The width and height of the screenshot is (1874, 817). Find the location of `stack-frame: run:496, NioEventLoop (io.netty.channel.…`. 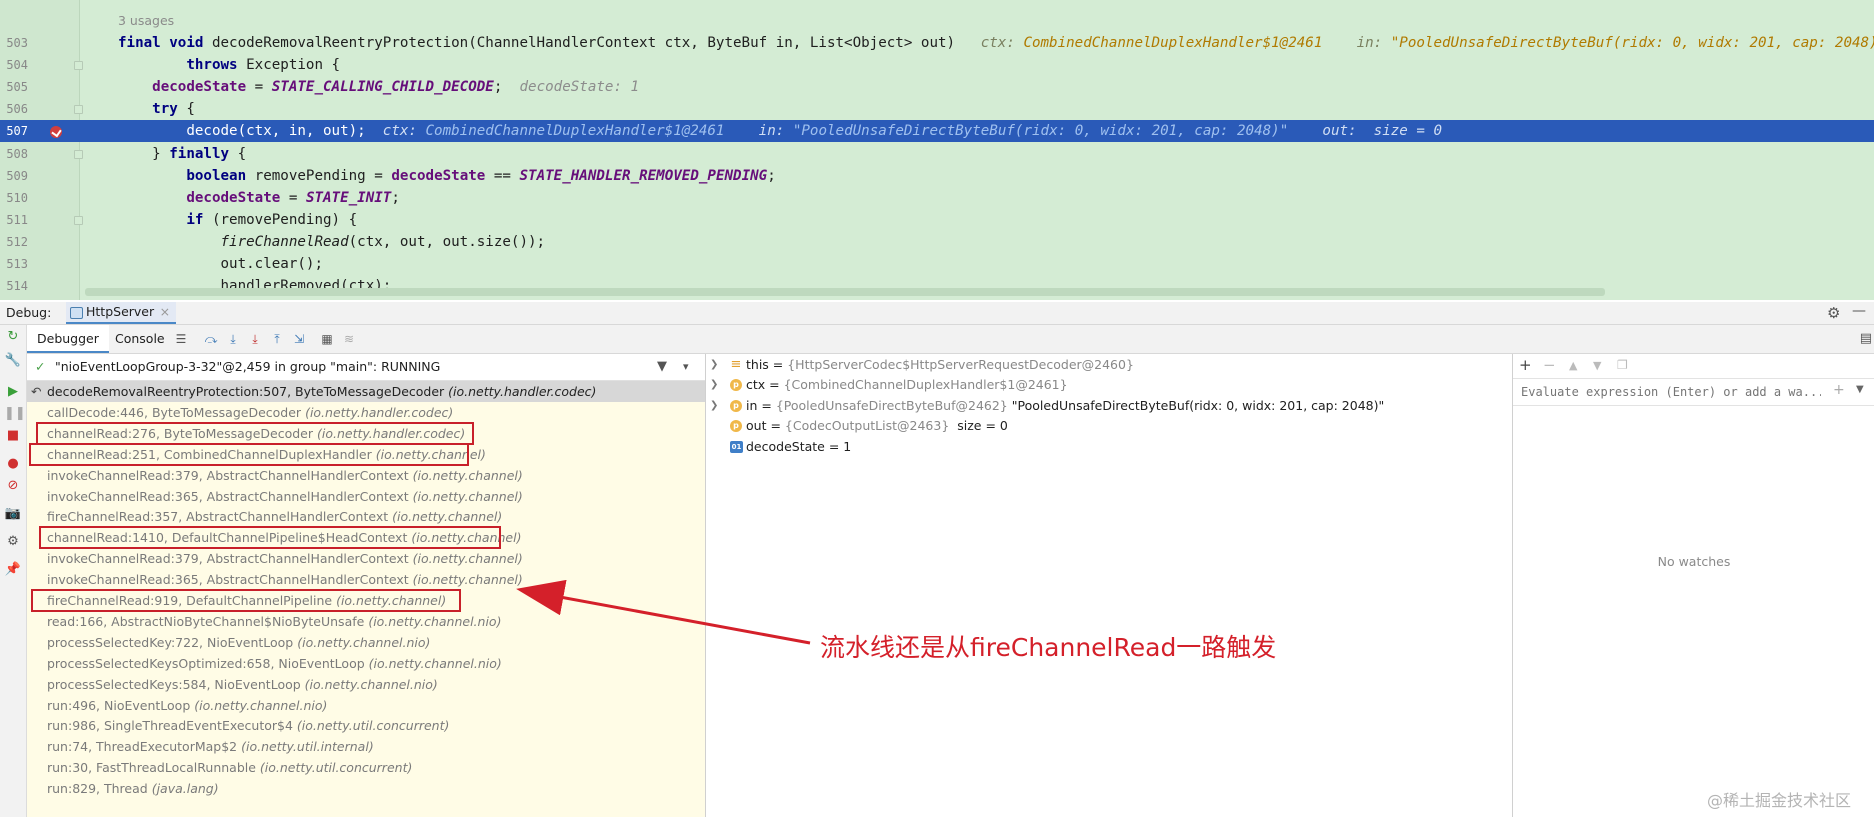

stack-frame: run:496, NioEventLoop (io.netty.channel.… is located at coordinates (366, 705).